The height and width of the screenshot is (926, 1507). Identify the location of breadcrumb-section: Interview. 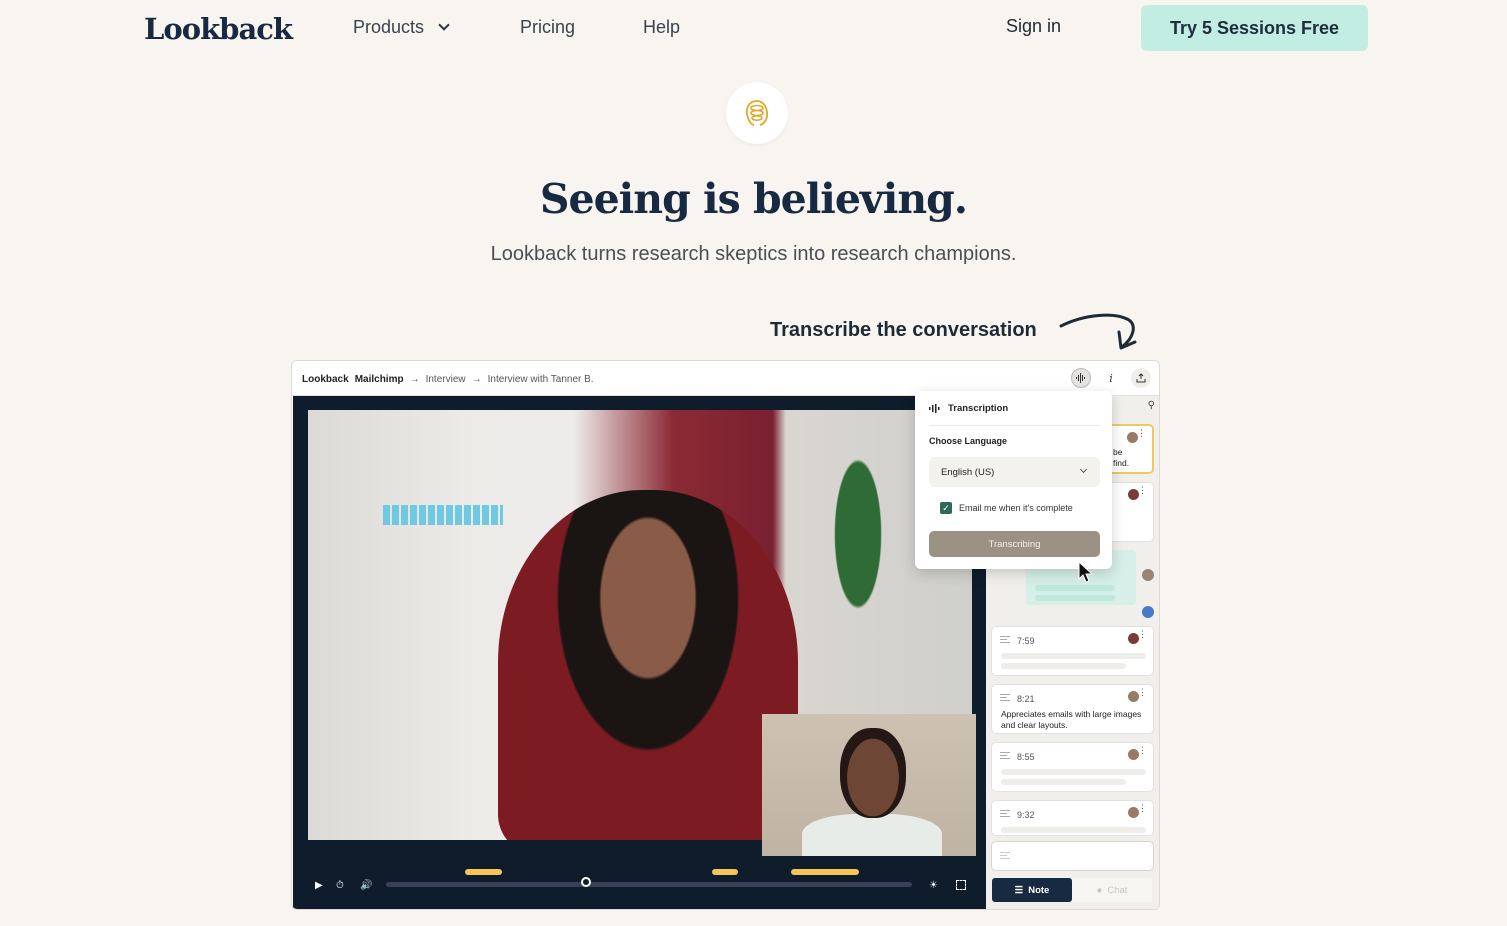
(446, 379).